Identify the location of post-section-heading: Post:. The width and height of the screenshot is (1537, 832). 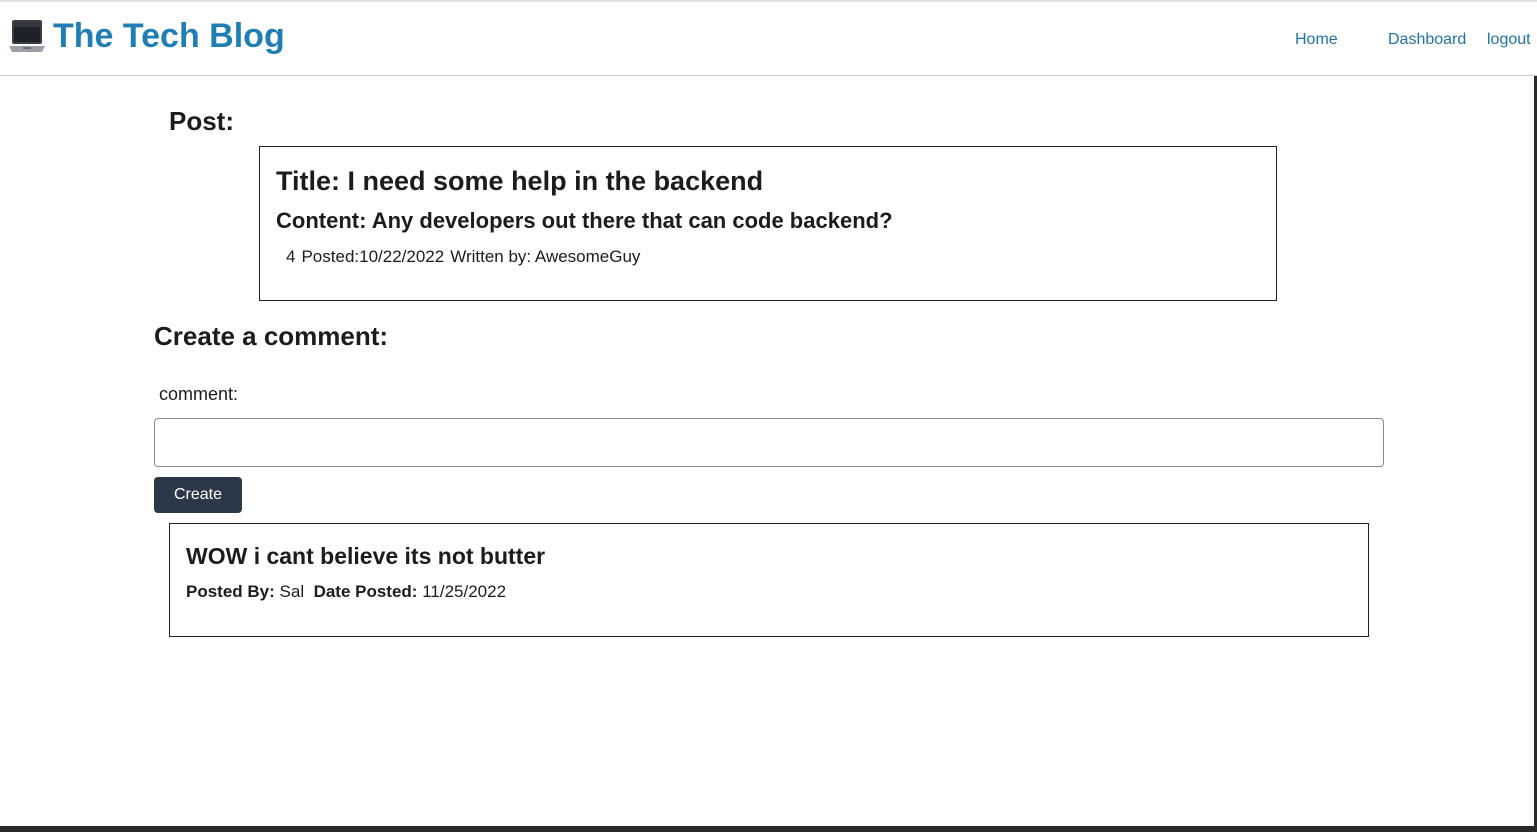
(201, 121).